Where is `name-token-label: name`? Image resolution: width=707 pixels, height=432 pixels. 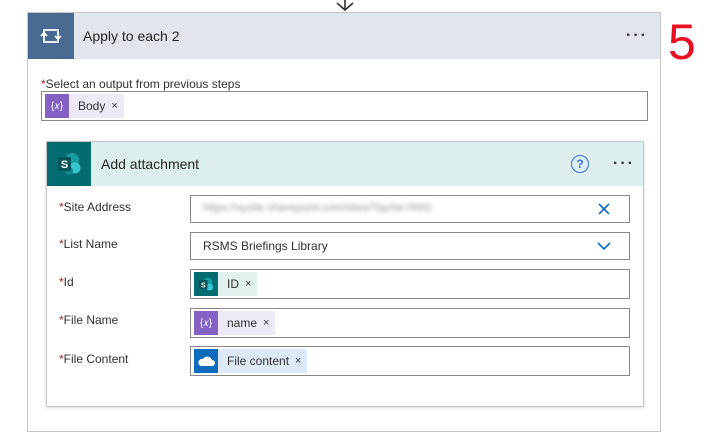 name-token-label: name is located at coordinates (242, 323).